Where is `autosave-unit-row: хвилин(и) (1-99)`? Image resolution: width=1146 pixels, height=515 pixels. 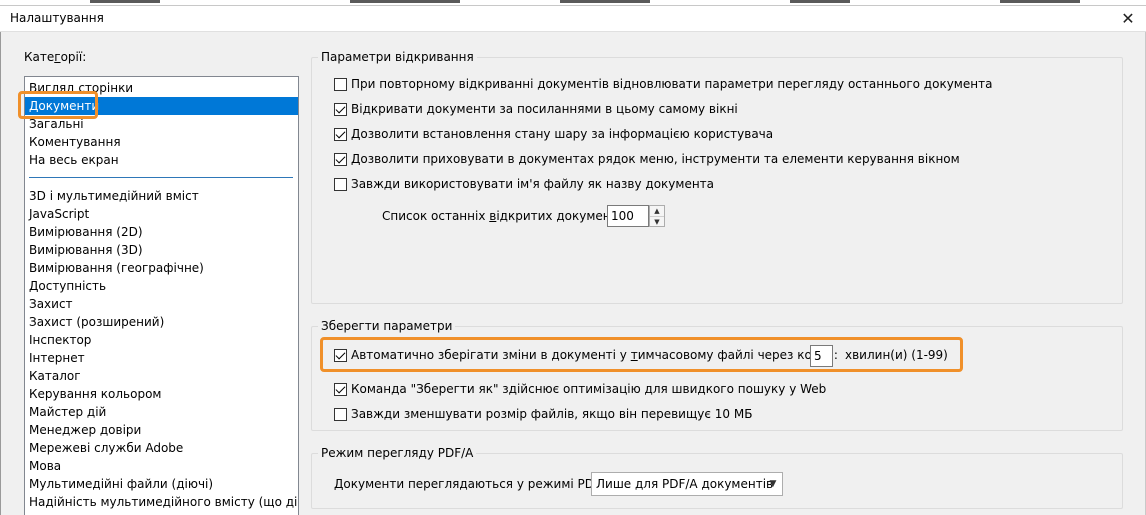 autosave-unit-row: хвилин(и) (1-99) is located at coordinates (896, 355).